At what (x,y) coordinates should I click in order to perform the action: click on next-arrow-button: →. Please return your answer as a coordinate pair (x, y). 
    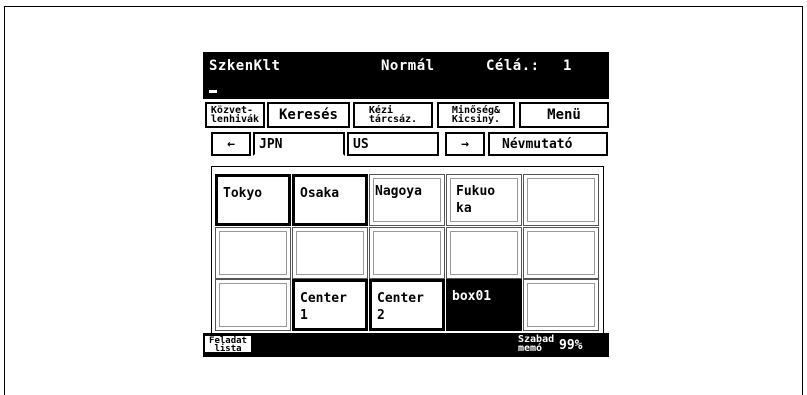
    Looking at the image, I should click on (465, 144).